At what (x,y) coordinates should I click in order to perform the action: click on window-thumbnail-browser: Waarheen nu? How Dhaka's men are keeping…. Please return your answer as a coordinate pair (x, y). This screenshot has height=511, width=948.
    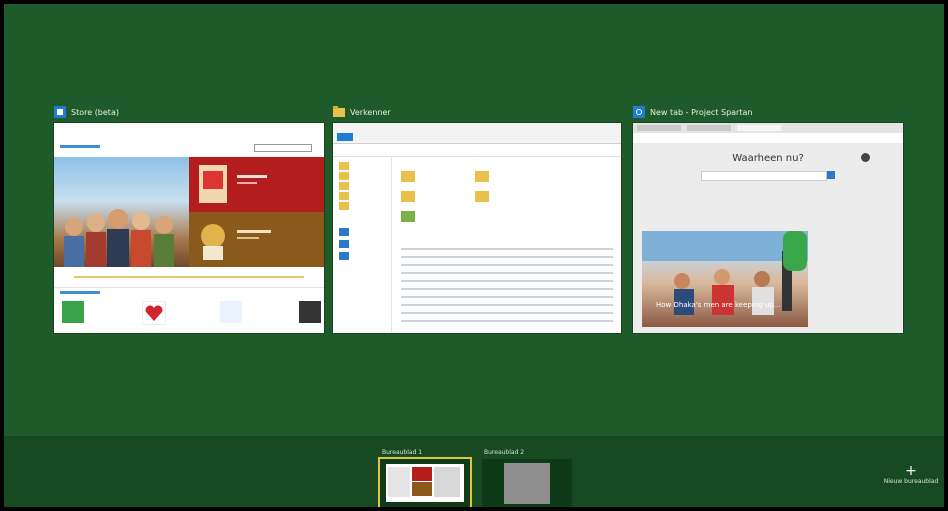
    Looking at the image, I should click on (768, 228).